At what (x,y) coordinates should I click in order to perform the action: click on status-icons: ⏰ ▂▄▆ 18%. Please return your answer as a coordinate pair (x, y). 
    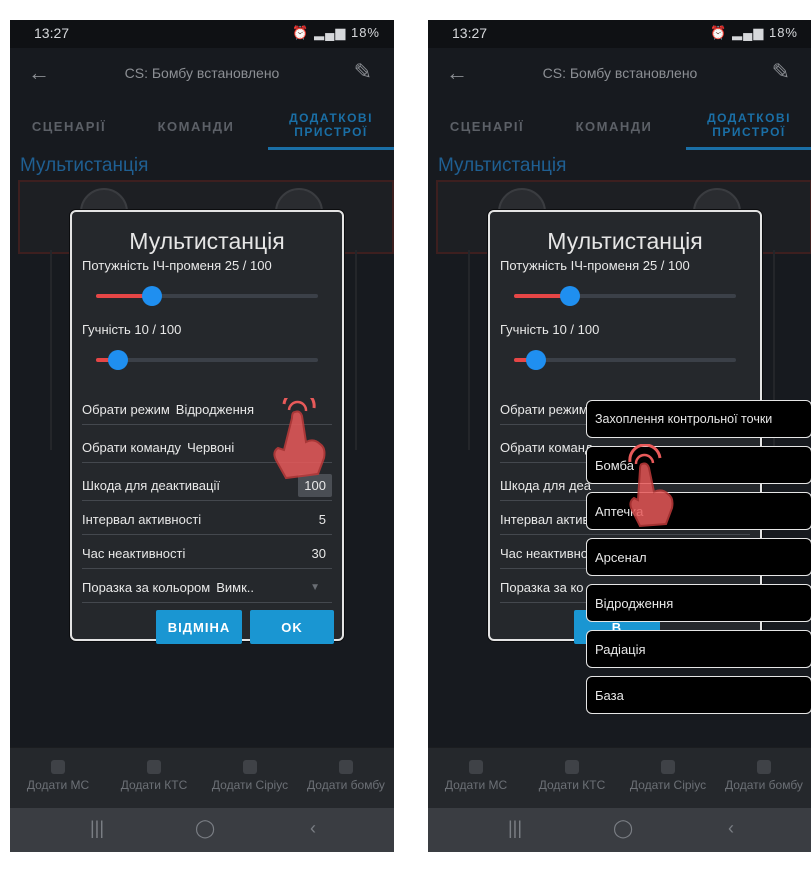
    Looking at the image, I should click on (754, 33).